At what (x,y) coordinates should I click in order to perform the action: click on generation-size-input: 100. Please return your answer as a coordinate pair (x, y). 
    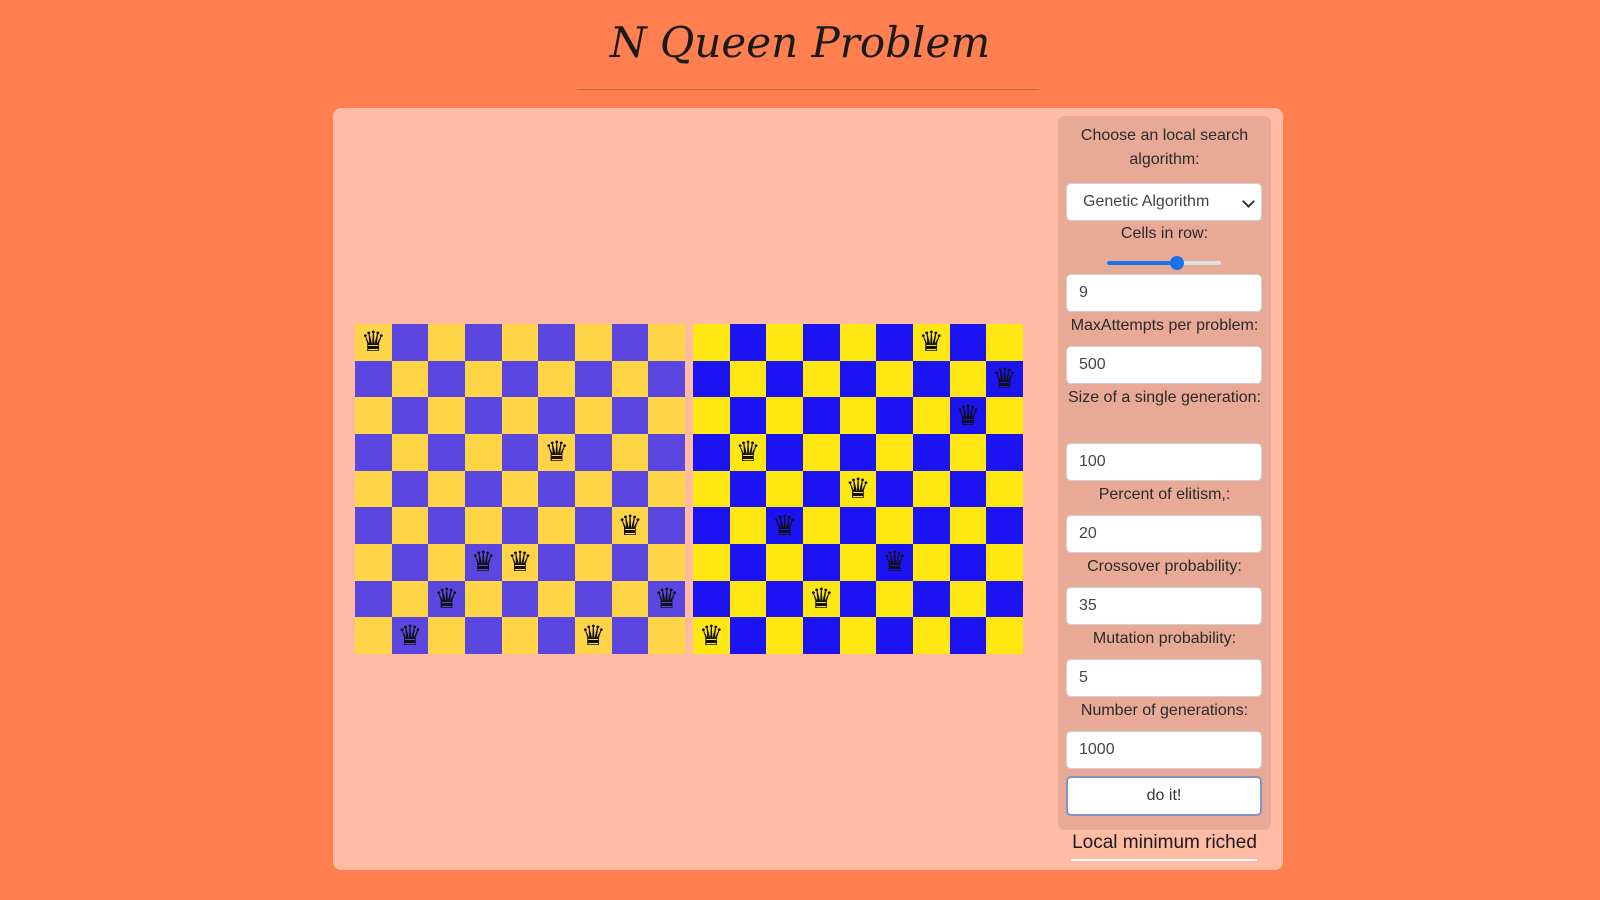
    Looking at the image, I should click on (1164, 462).